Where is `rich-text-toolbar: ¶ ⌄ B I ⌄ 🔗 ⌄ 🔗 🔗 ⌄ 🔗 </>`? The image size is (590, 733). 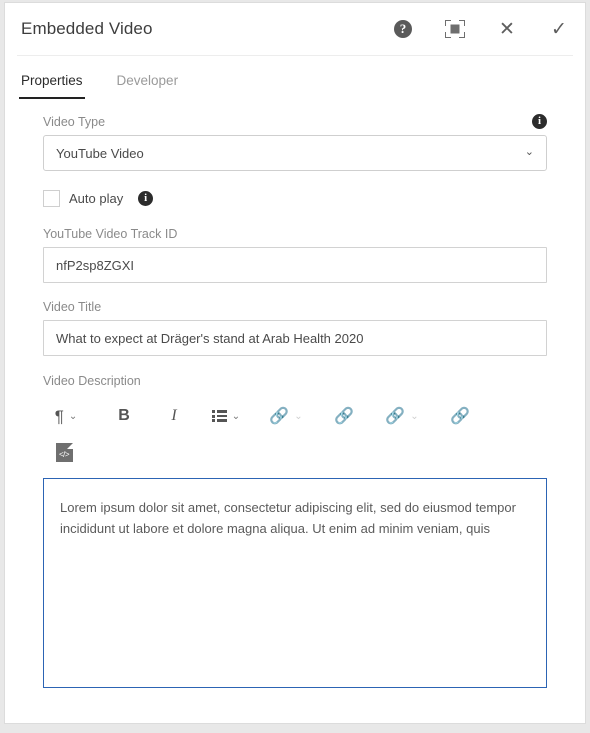
rich-text-toolbar: ¶ ⌄ B I ⌄ 🔗 ⌄ 🔗 🔗 ⌄ 🔗 </> is located at coordinates (295, 434).